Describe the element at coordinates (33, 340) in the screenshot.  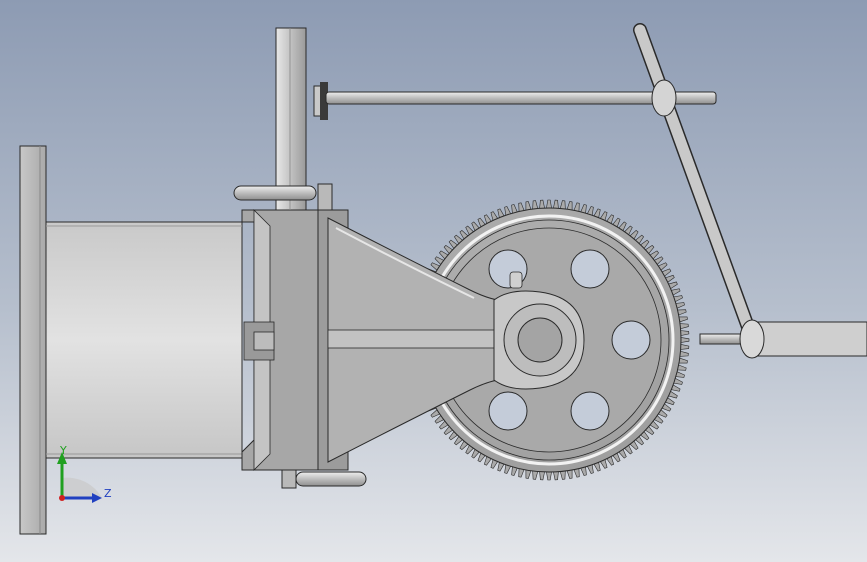
I see `base-plate` at that location.